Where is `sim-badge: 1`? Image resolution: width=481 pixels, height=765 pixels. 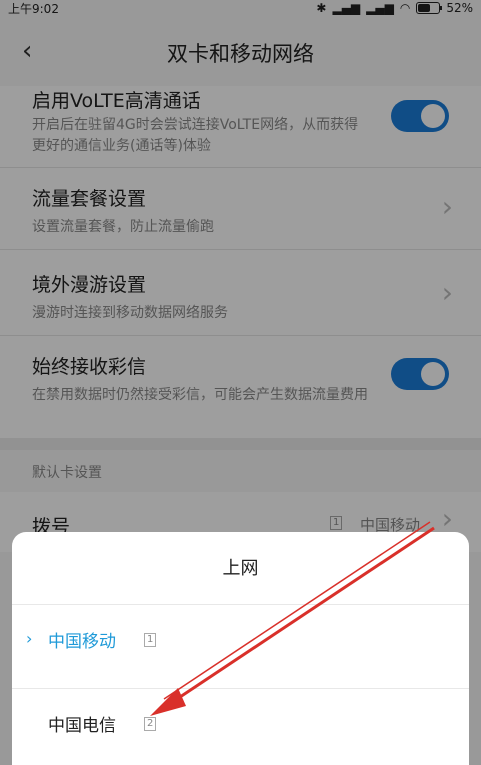
sim-badge: 1 is located at coordinates (150, 640).